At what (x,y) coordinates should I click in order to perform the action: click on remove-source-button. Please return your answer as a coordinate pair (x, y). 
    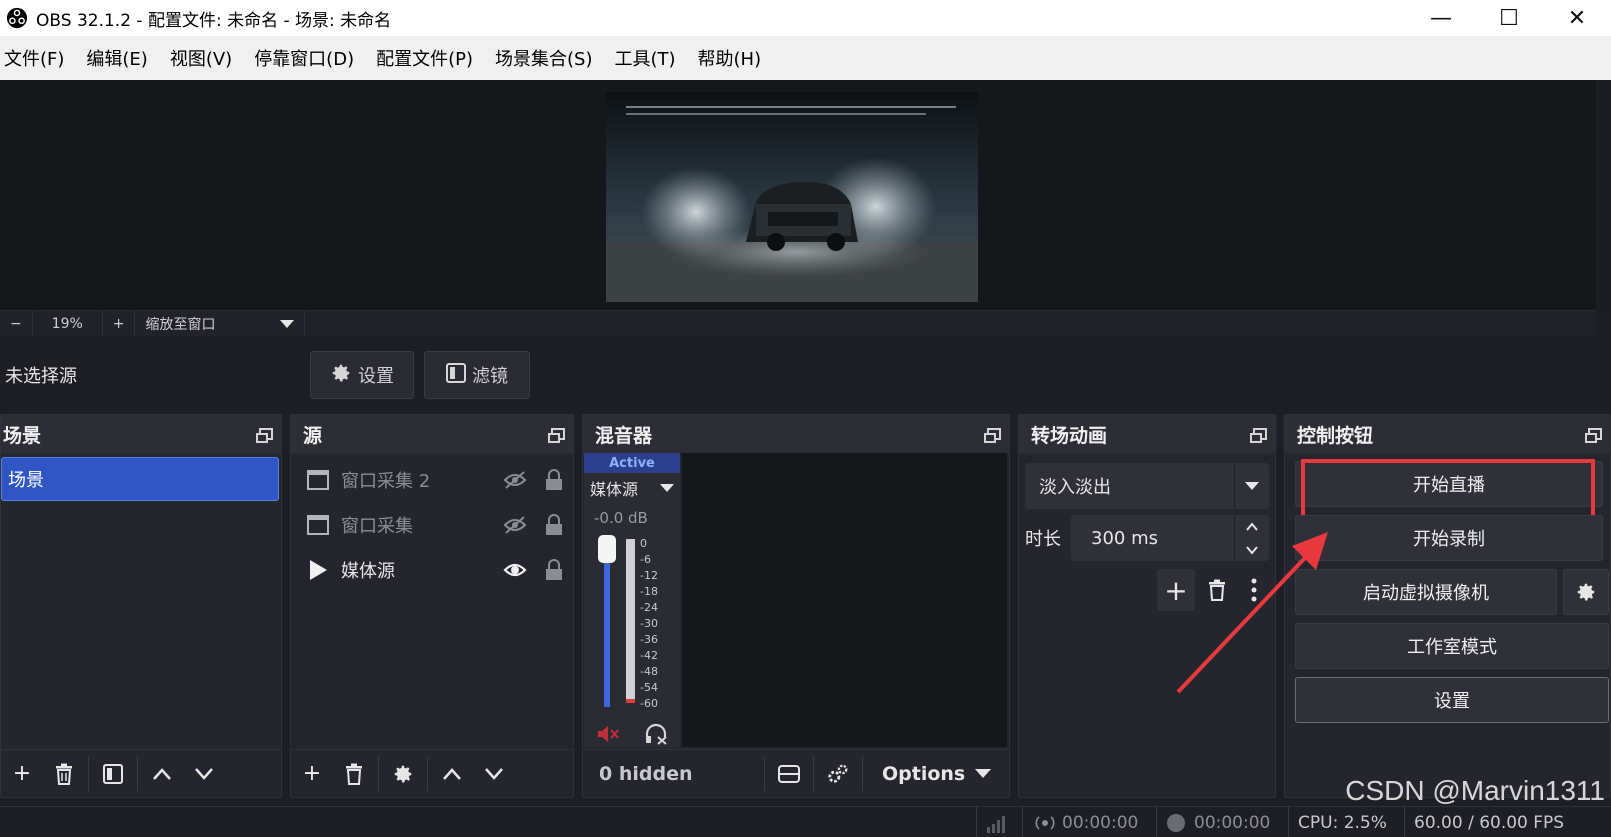
    Looking at the image, I should click on (354, 774).